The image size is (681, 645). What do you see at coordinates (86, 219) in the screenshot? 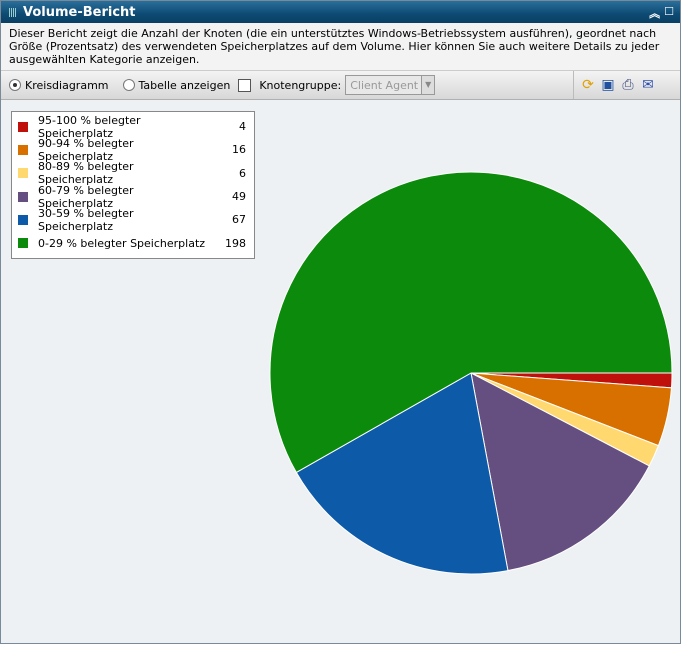
I see `legend-label: 30-59 % belegter Speicherplatz` at bounding box center [86, 219].